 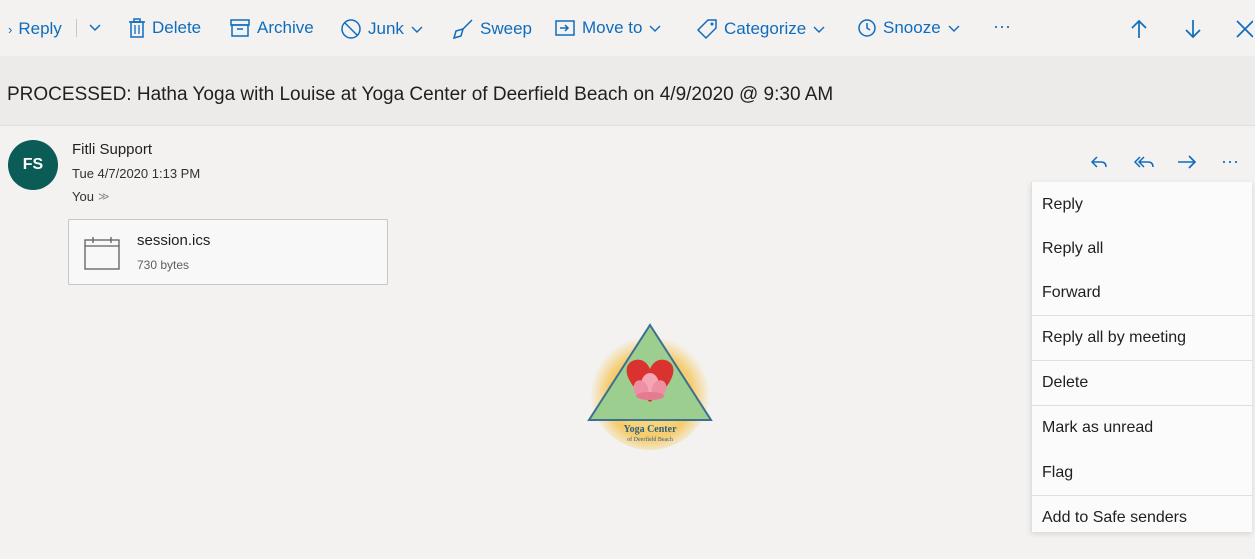 I want to click on menu-item-forward: Forward, so click(x=1071, y=293).